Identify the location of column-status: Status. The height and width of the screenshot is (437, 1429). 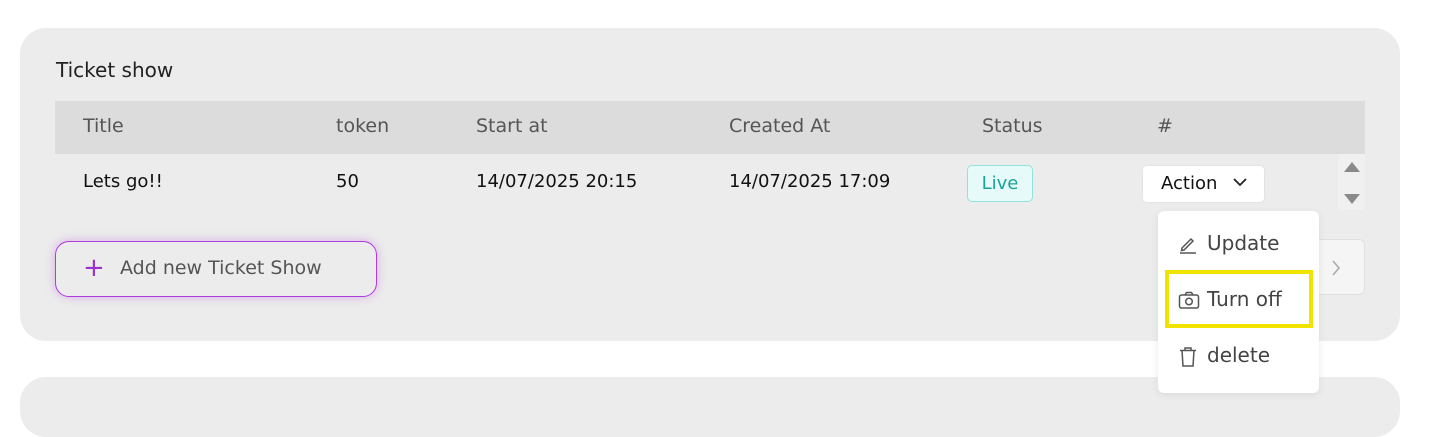
(1012, 126).